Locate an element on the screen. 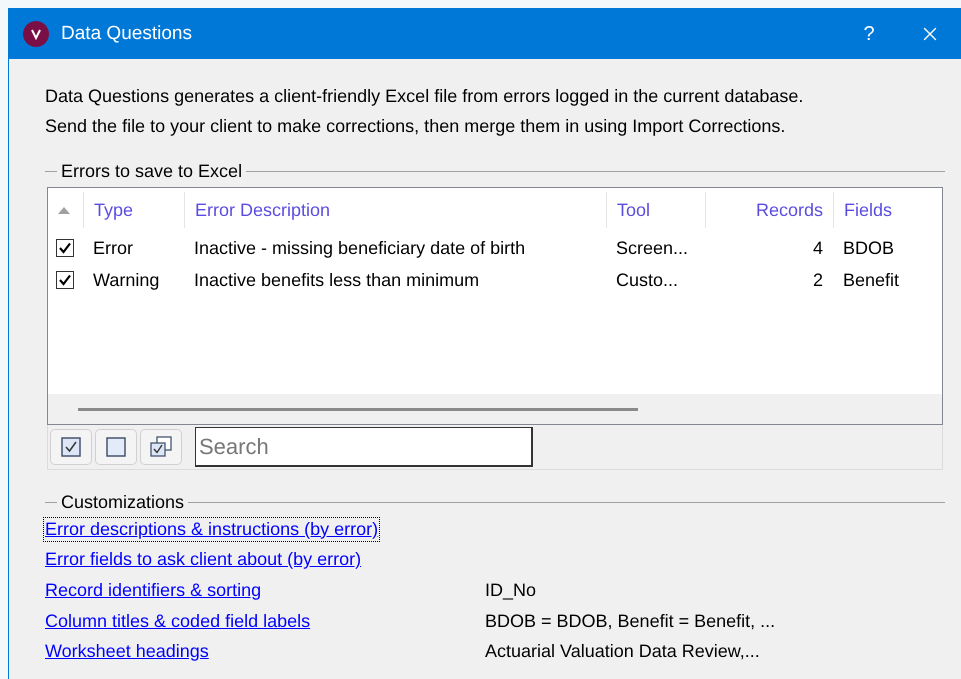 The height and width of the screenshot is (679, 961). customization-link: Error fields to ask client about (by error) is located at coordinates (203, 560).